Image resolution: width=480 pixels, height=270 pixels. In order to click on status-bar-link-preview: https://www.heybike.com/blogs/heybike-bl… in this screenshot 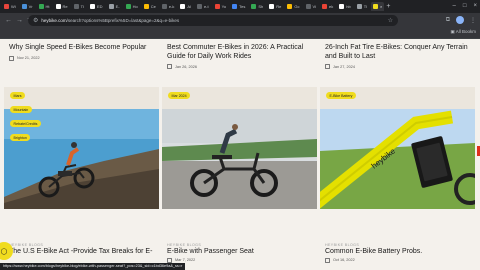, I will do `click(93, 266)`.